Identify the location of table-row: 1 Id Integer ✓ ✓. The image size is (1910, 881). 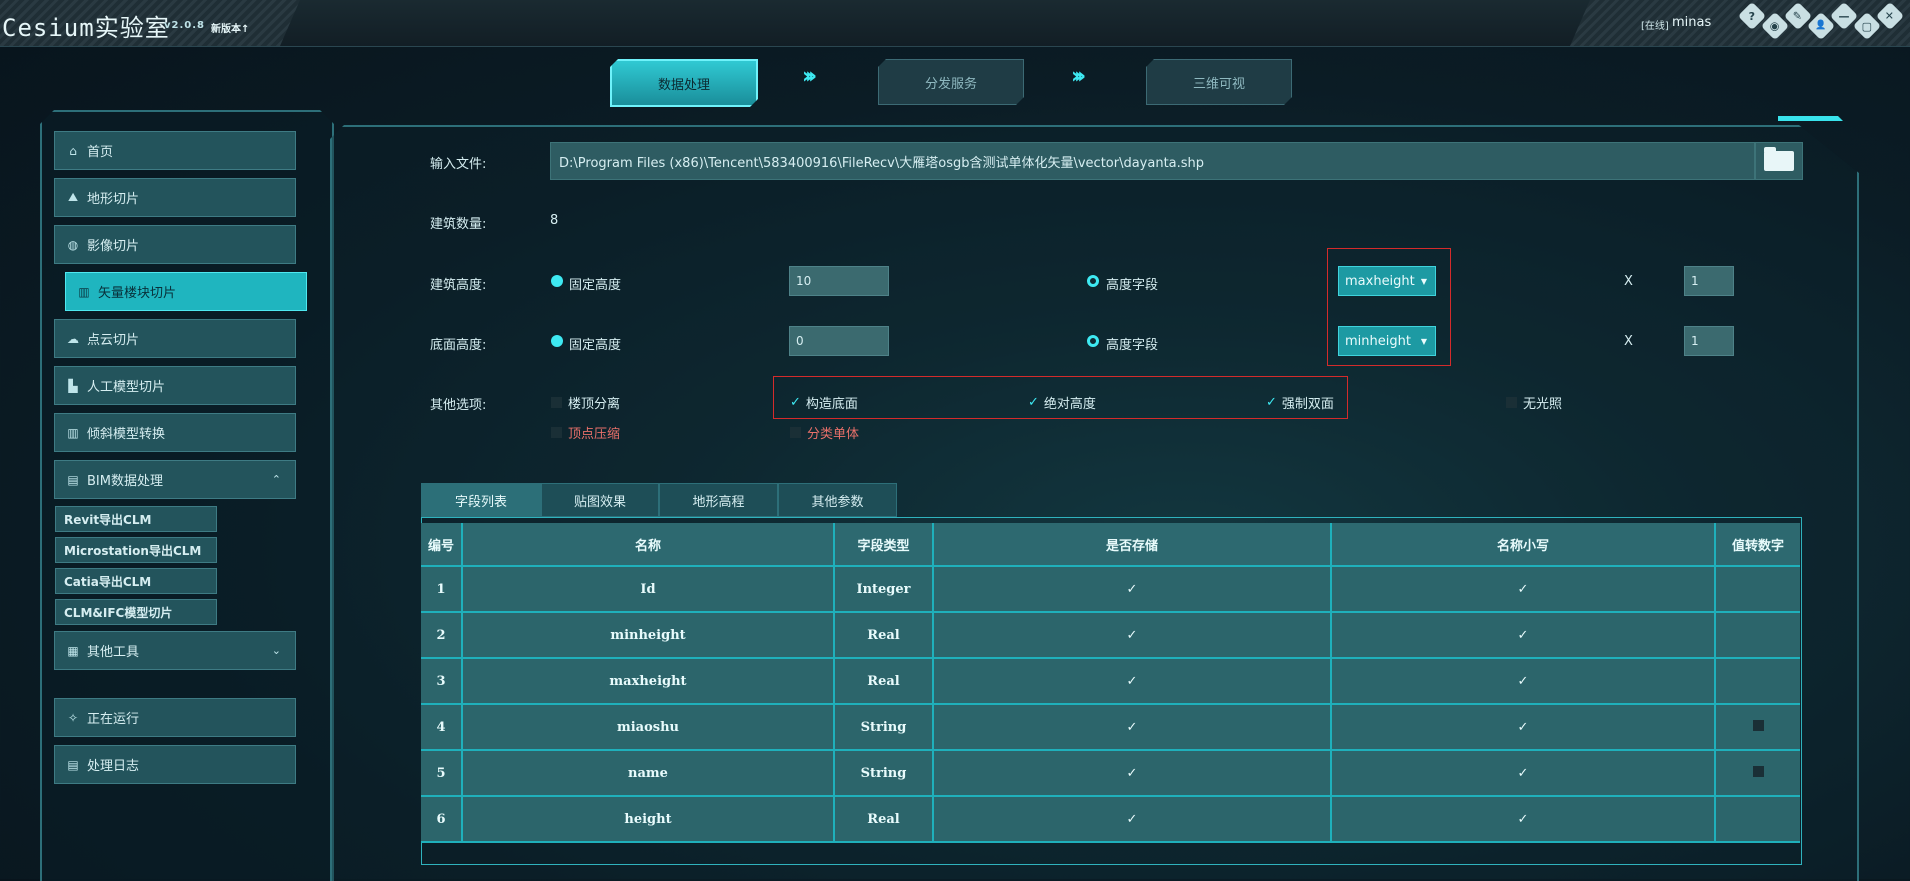
(1110, 590).